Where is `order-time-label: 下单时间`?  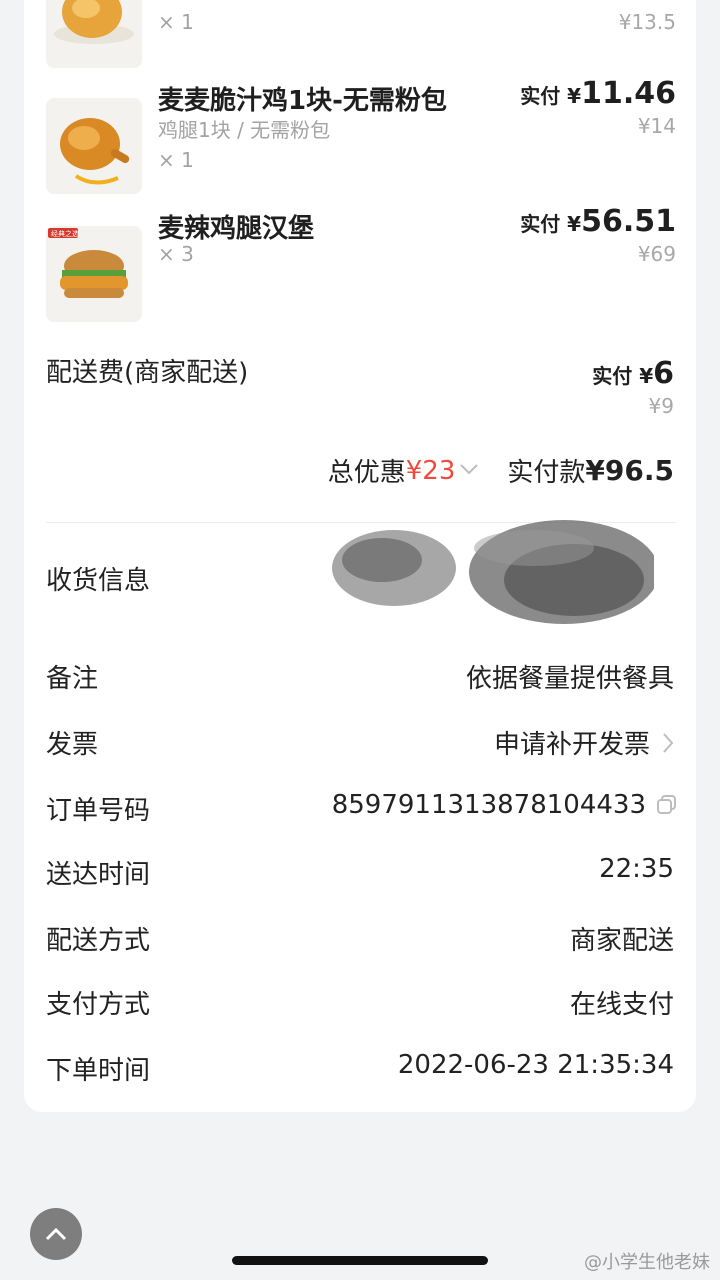 order-time-label: 下单时间 is located at coordinates (98, 1071).